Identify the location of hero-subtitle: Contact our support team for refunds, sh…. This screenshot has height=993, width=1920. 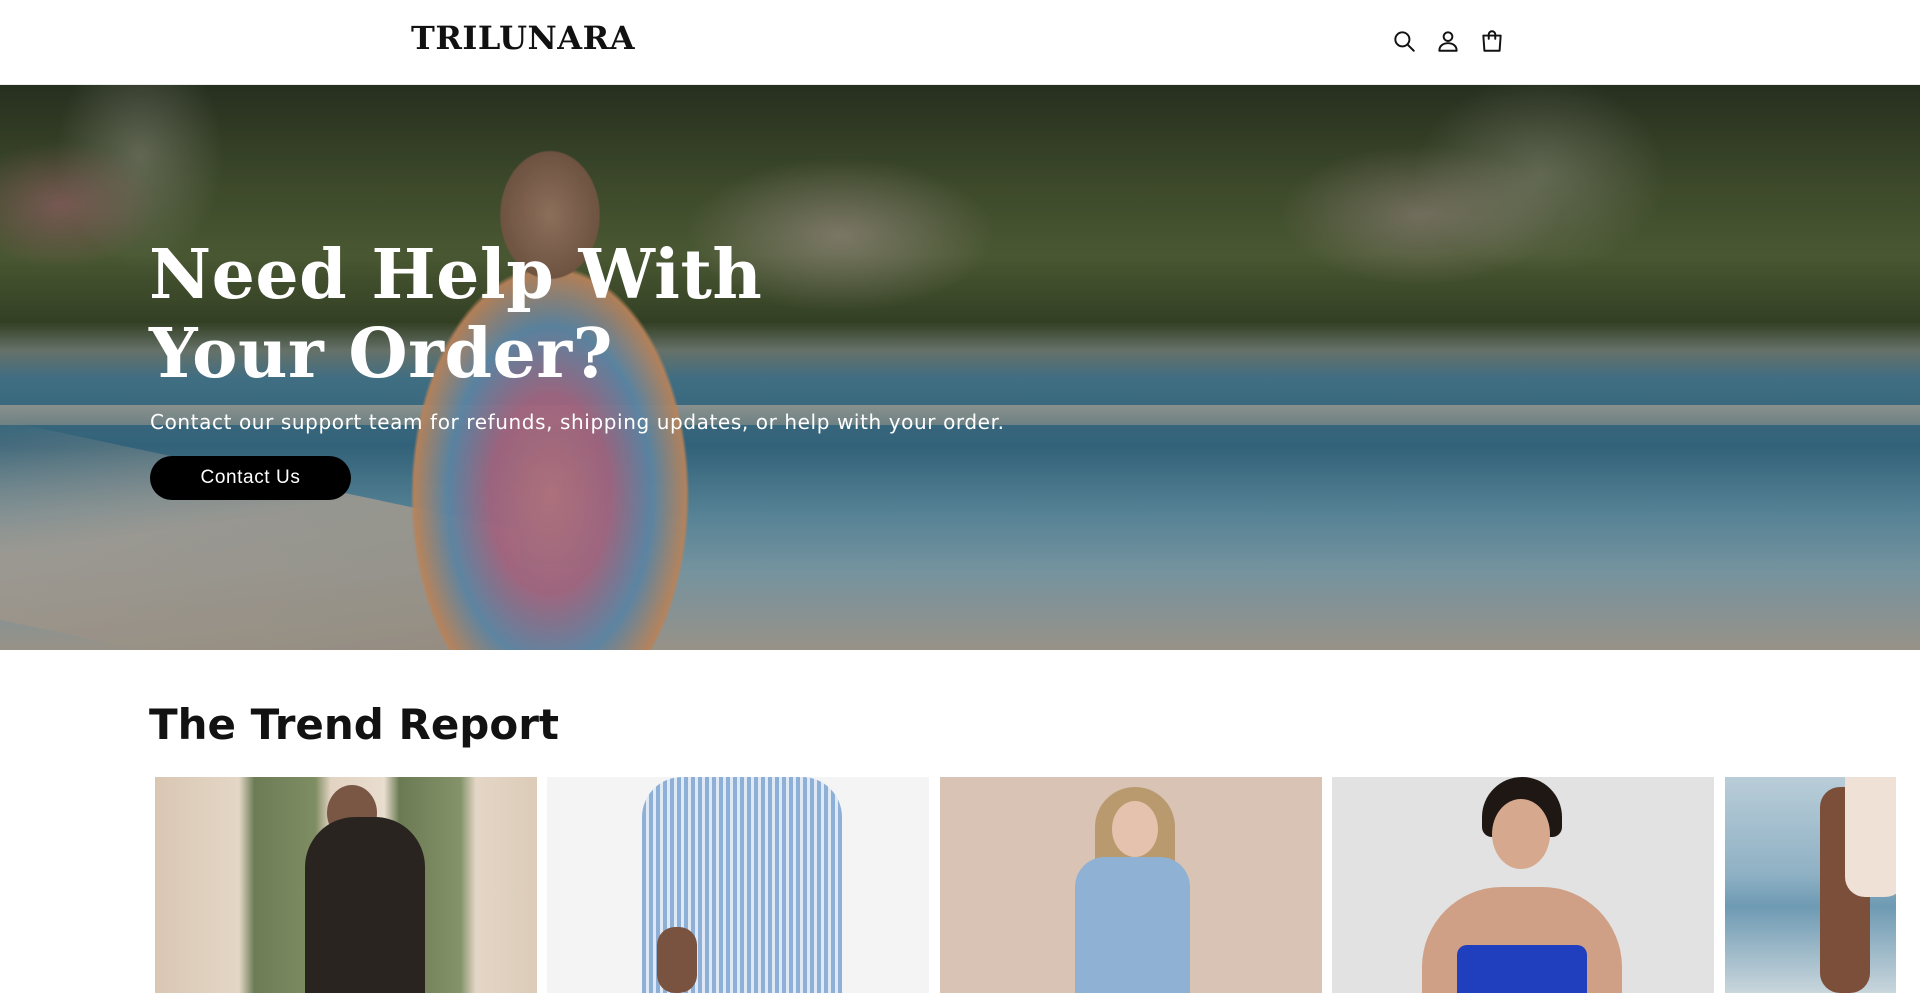
(577, 422).